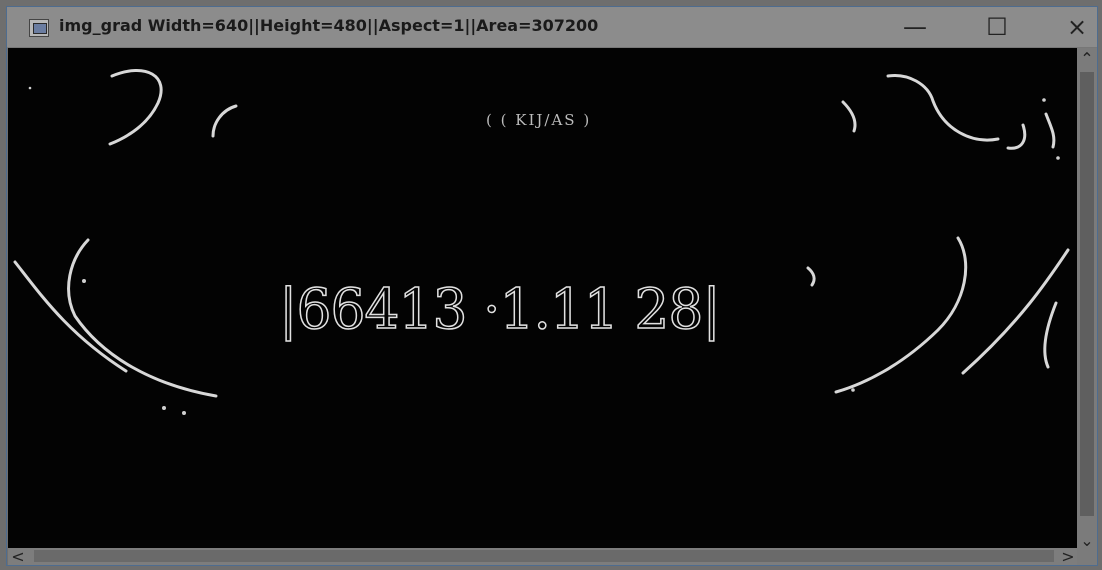  I want to click on horizontal-scrollbar: < >, so click(543, 556).